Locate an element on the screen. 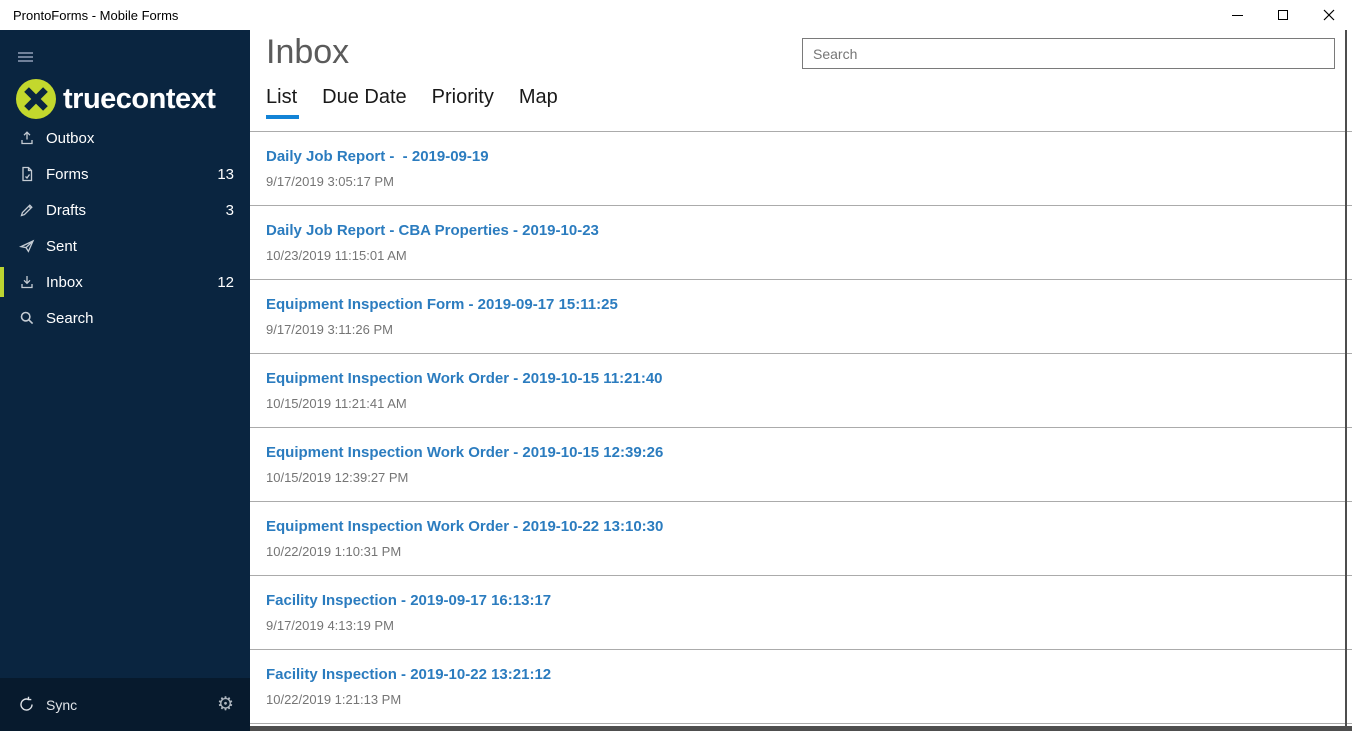 This screenshot has height=731, width=1352. window-controls is located at coordinates (1283, 15).